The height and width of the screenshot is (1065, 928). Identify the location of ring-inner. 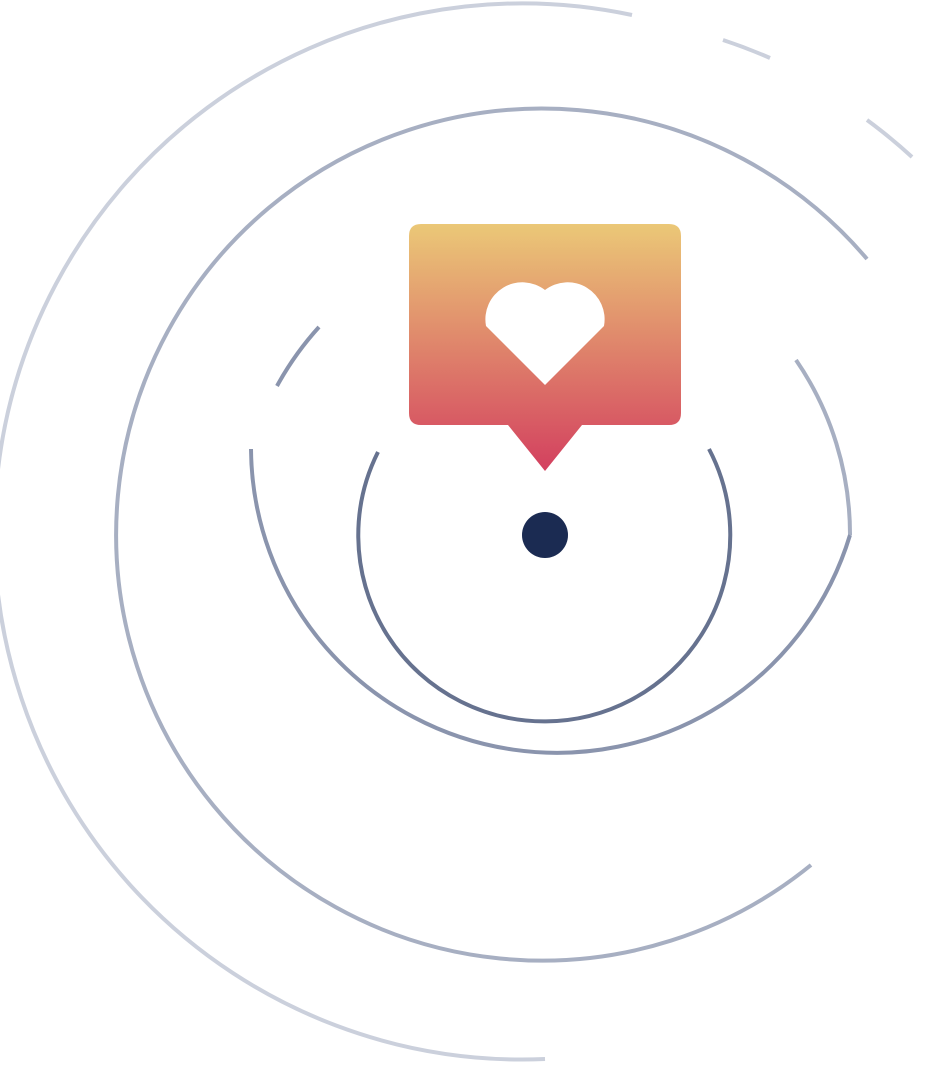
(544, 586).